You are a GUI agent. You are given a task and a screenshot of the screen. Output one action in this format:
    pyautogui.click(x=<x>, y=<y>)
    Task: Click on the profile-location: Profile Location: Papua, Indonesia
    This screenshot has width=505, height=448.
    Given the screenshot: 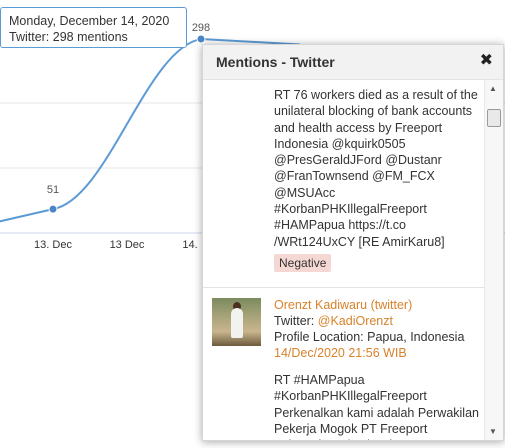 What is the action you would take?
    pyautogui.click(x=369, y=337)
    